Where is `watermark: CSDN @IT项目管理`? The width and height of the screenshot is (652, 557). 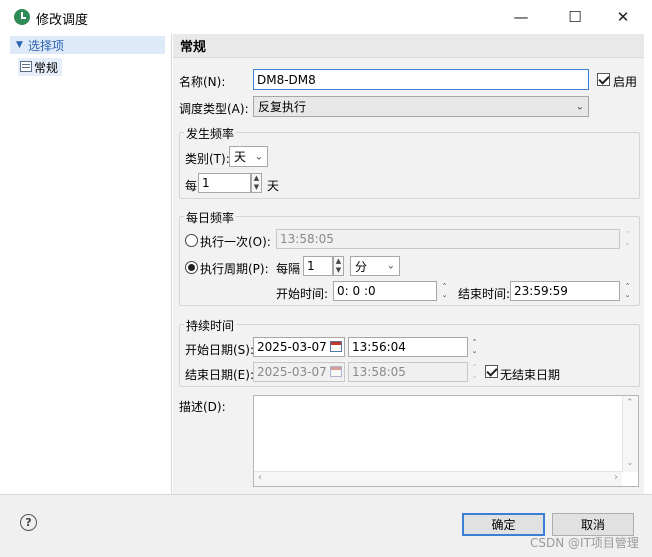 watermark: CSDN @IT项目管理 is located at coordinates (584, 543).